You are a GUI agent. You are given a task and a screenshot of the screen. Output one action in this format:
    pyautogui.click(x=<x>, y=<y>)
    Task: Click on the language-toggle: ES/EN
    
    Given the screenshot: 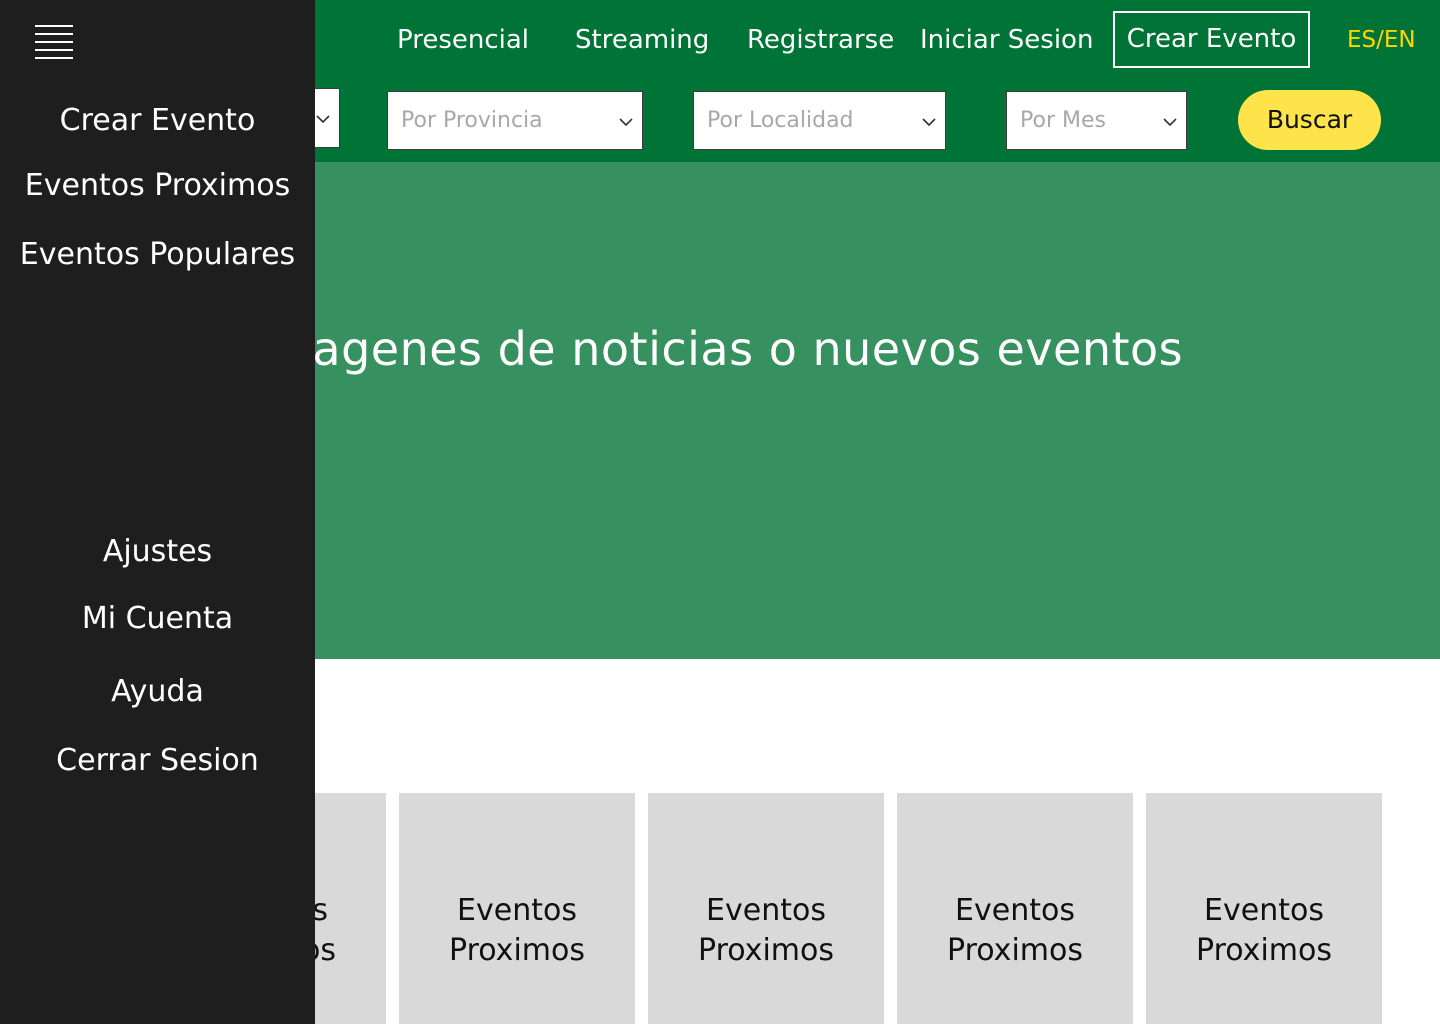 What is the action you would take?
    pyautogui.click(x=1381, y=40)
    